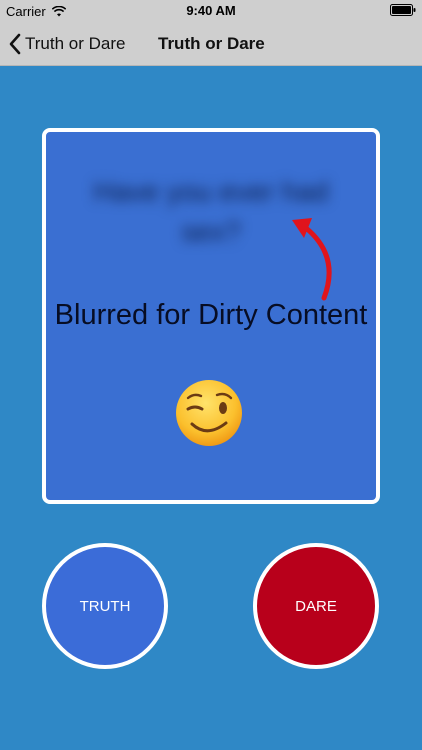 Image resolution: width=422 pixels, height=750 pixels. I want to click on truth-button: TRUTH, so click(105, 606).